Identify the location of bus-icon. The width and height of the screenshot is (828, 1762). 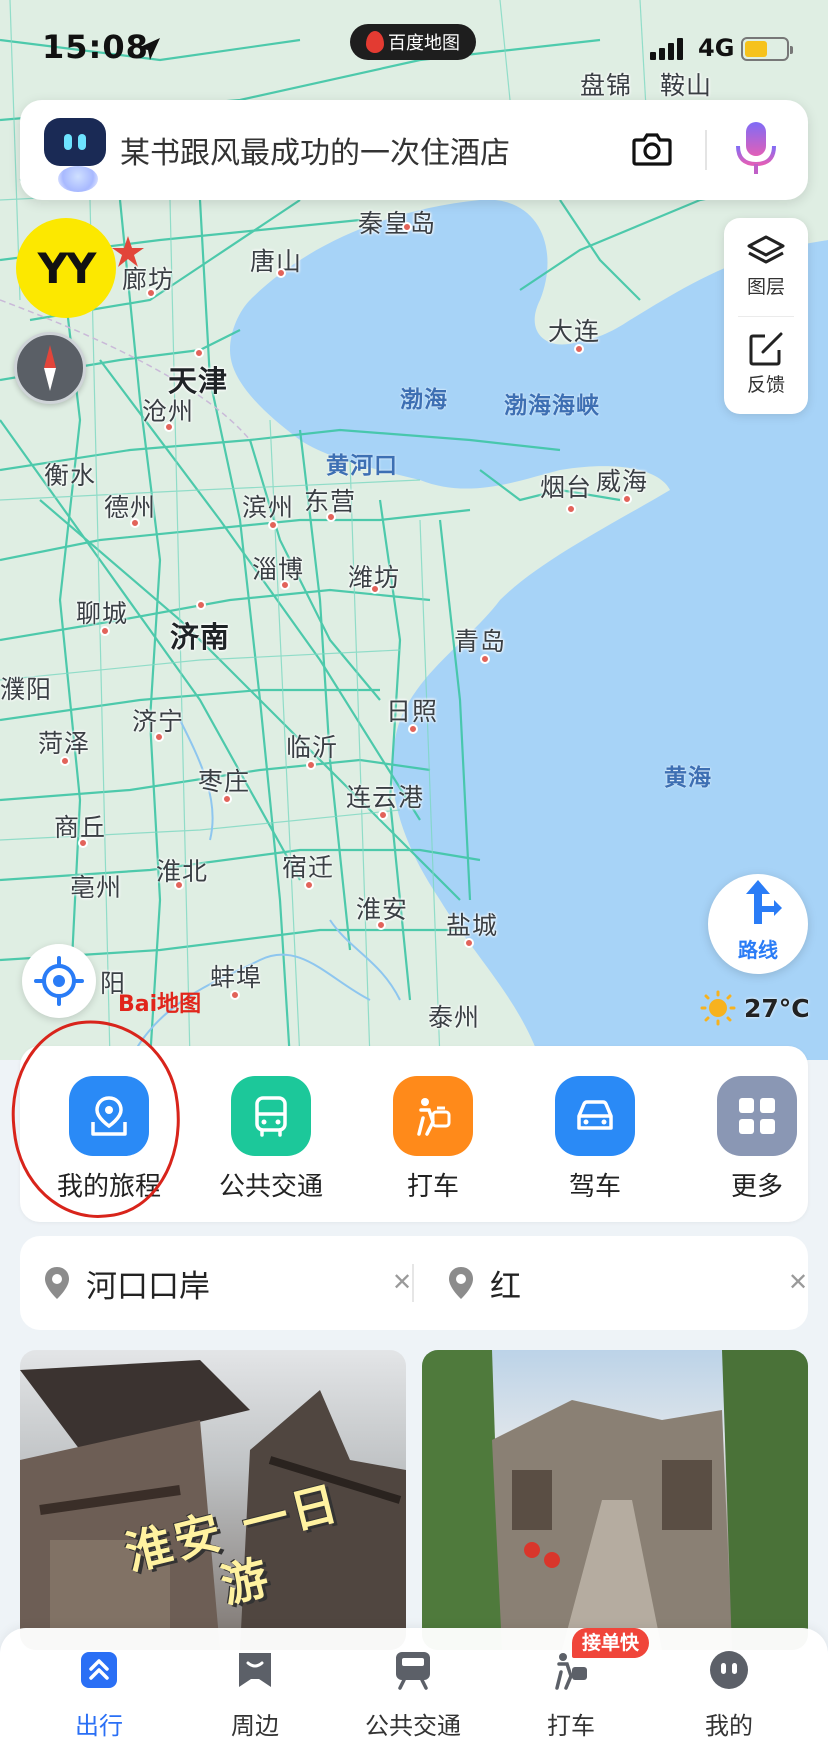
(271, 1116).